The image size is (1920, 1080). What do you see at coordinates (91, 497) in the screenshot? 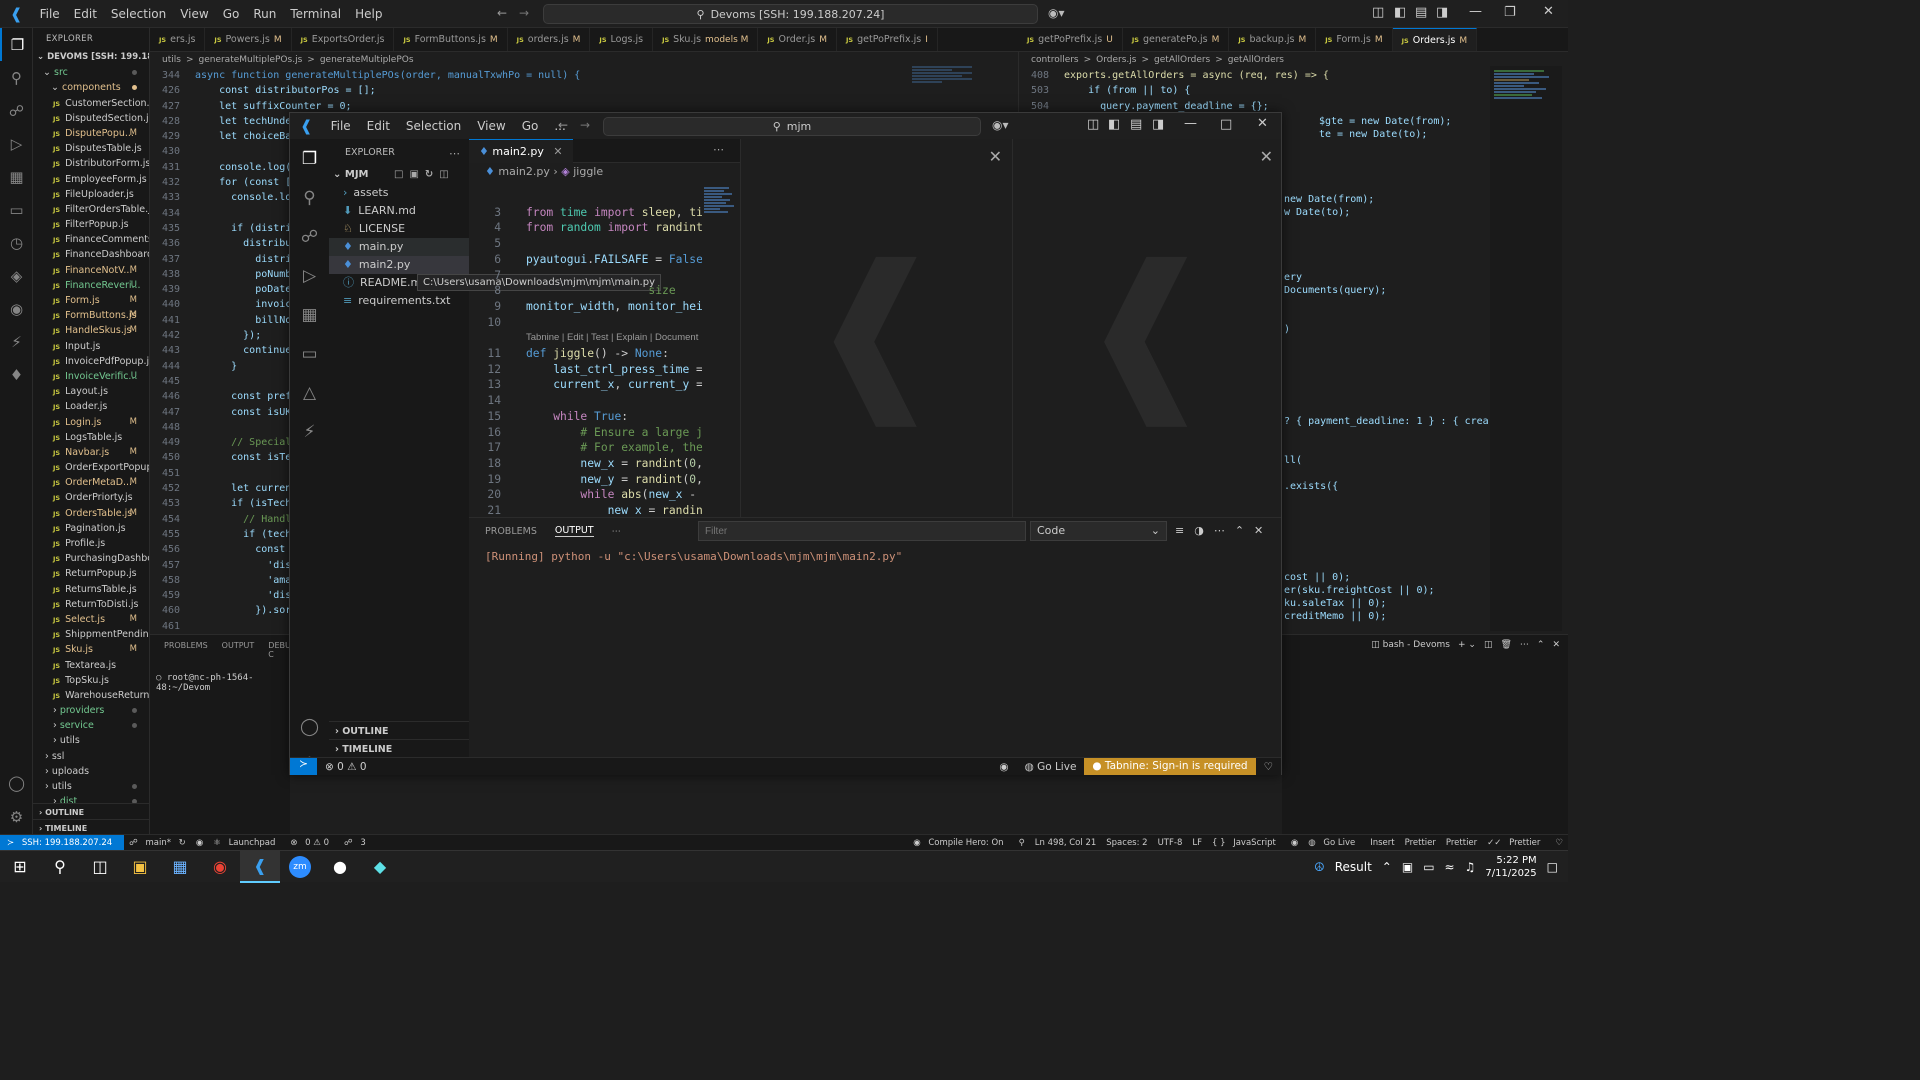
I see `file-item: JS OrderPriorty.js` at bounding box center [91, 497].